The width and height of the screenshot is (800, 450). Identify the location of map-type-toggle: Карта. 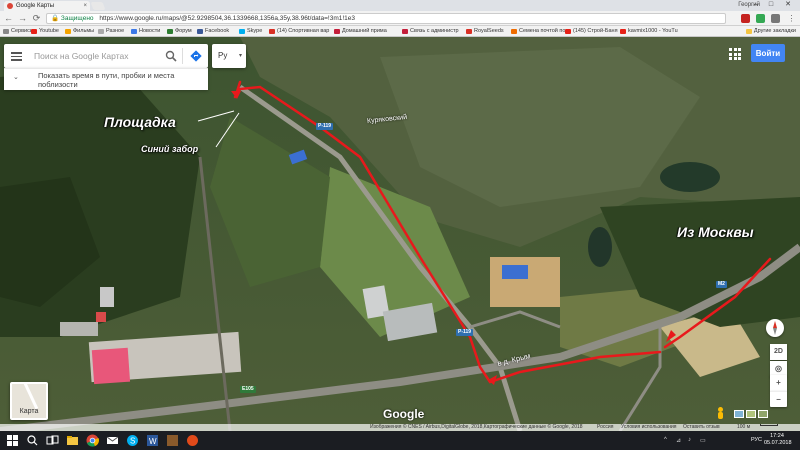
(29, 401).